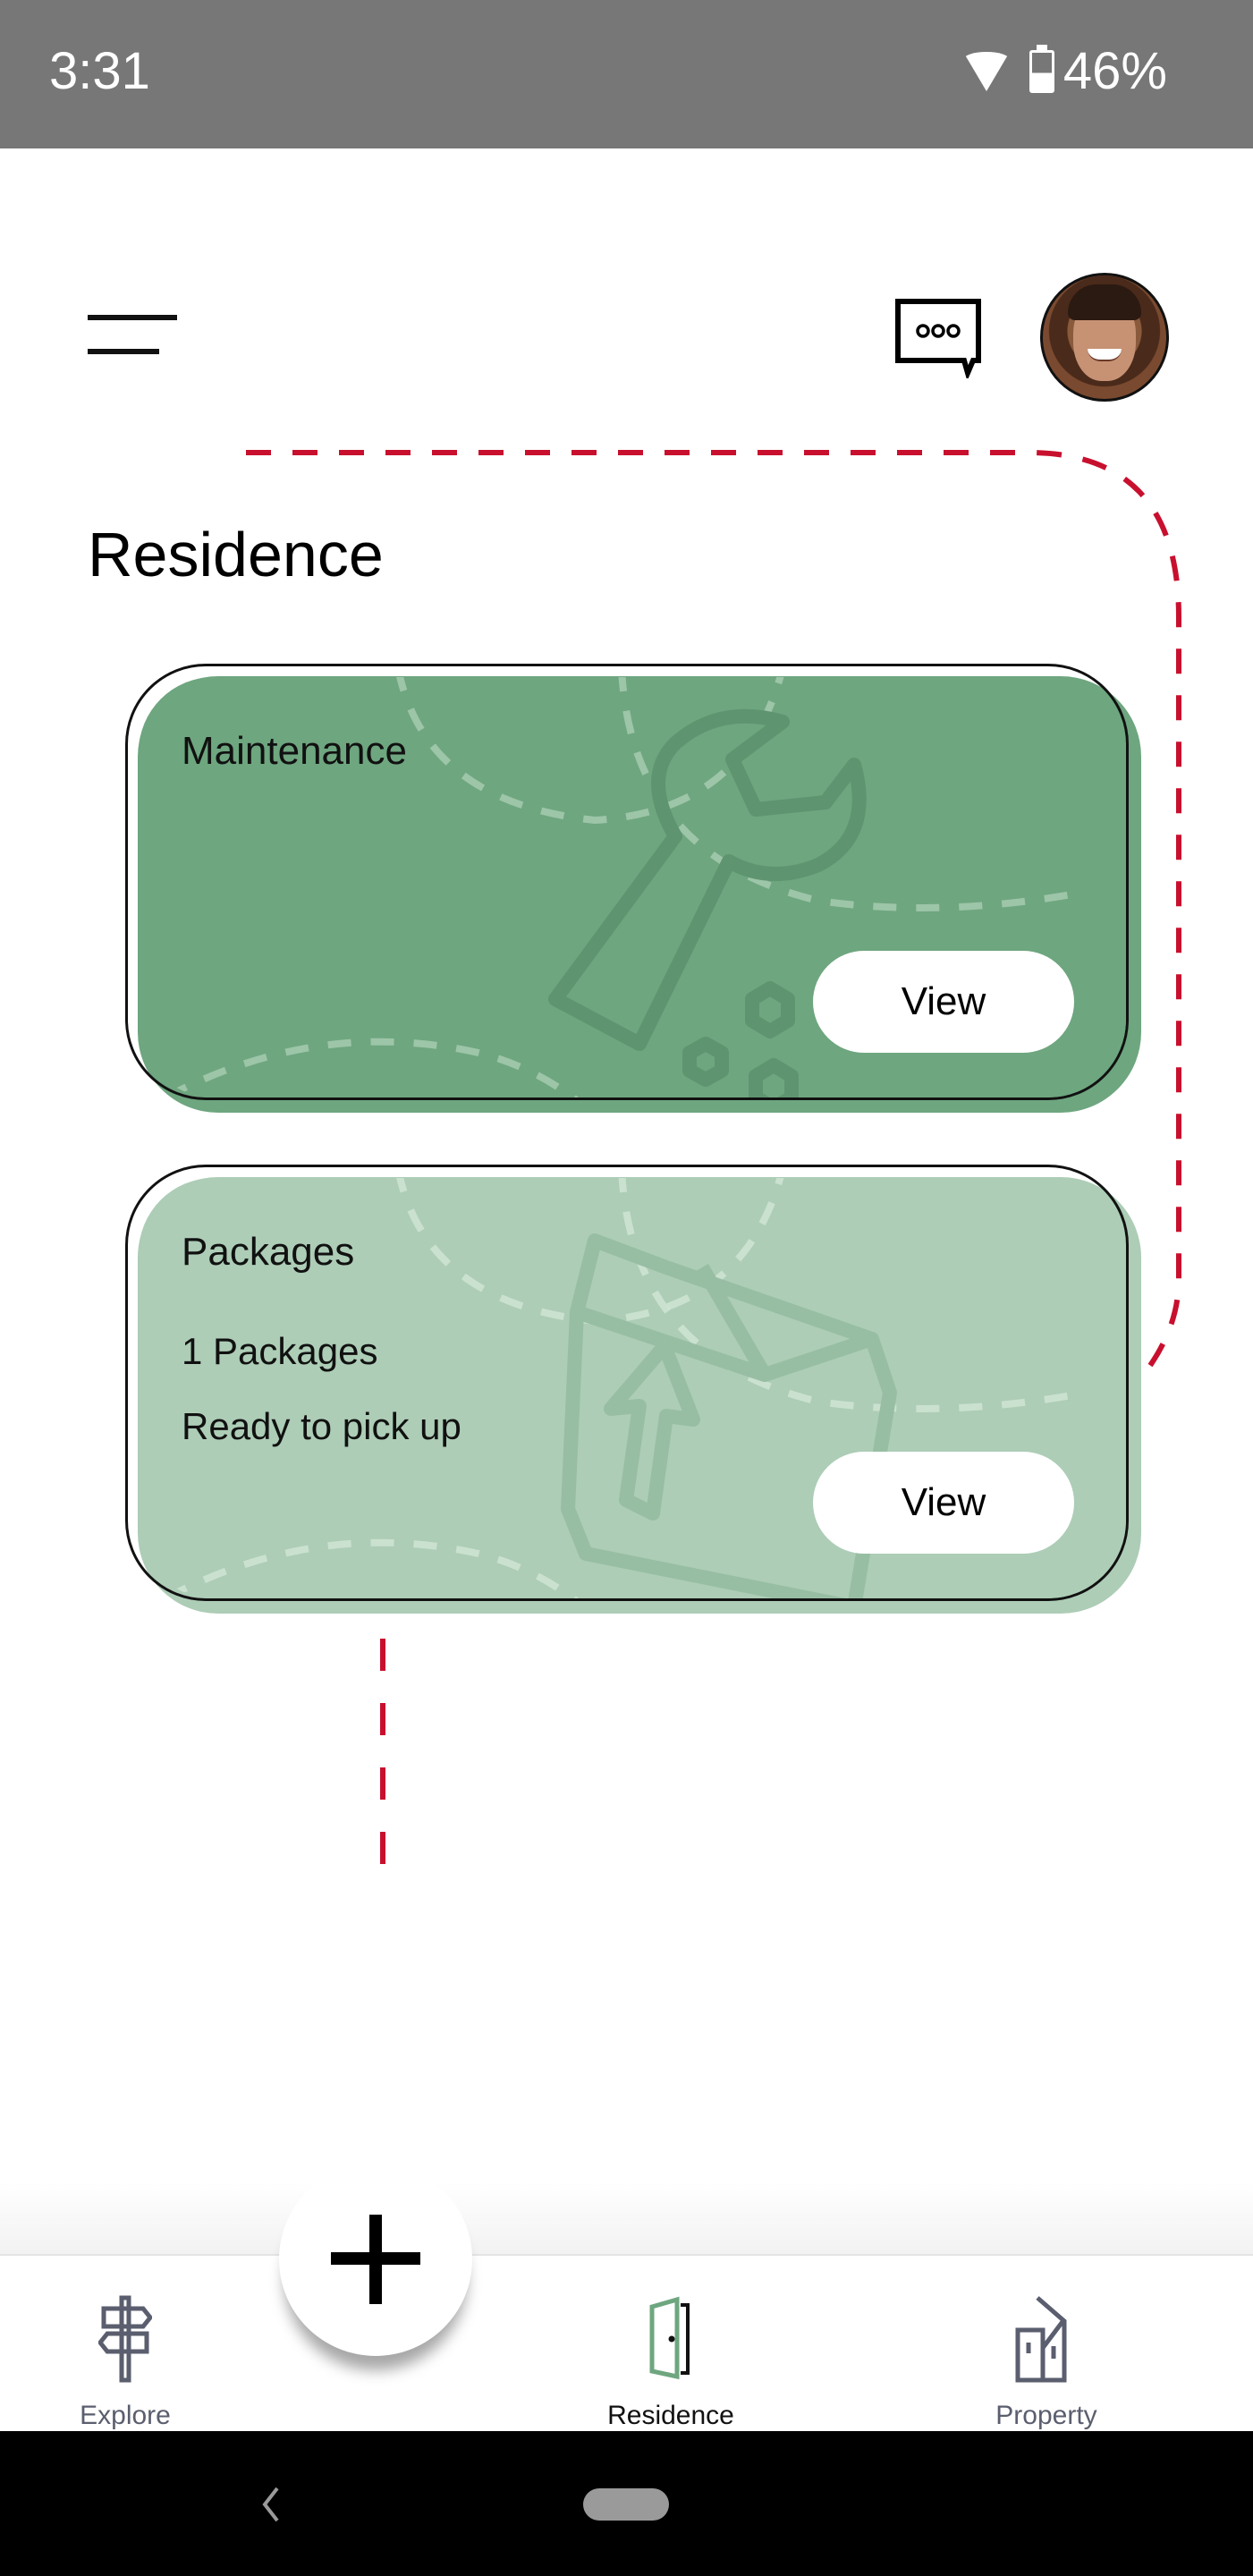 The height and width of the screenshot is (2576, 1253). I want to click on add-fab-button, so click(375, 2259).